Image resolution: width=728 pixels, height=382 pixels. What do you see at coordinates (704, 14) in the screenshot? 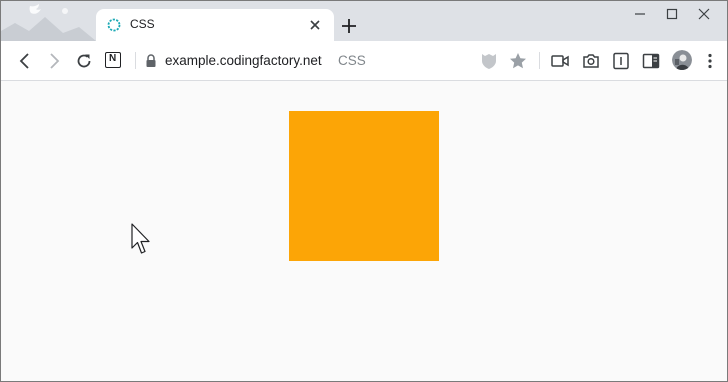
I see `window-close-icon` at bounding box center [704, 14].